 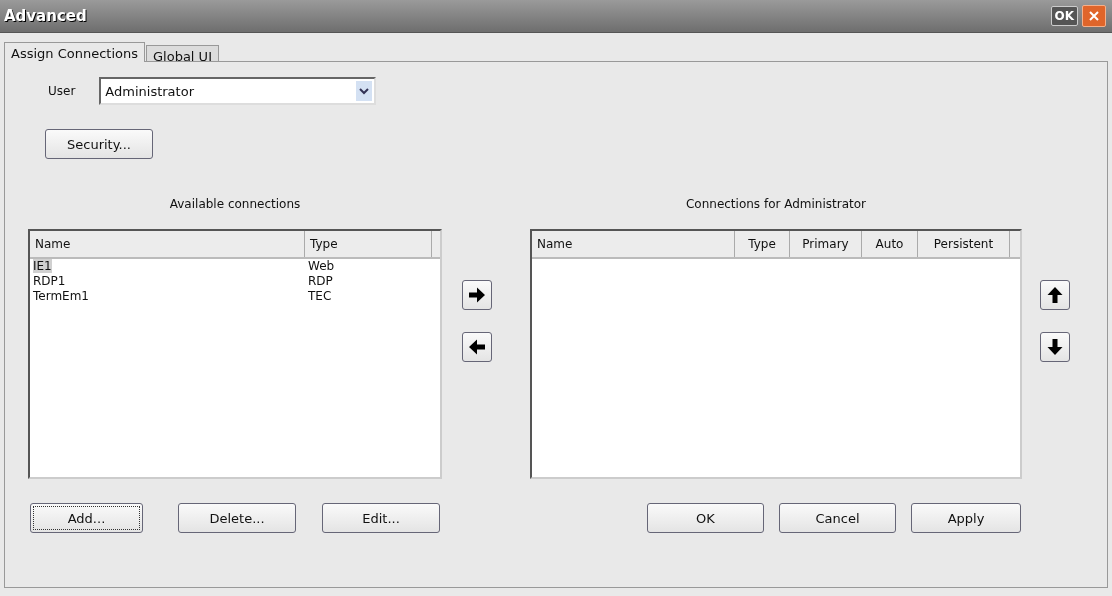 I want to click on tab: Assign Connections, so click(x=74, y=52).